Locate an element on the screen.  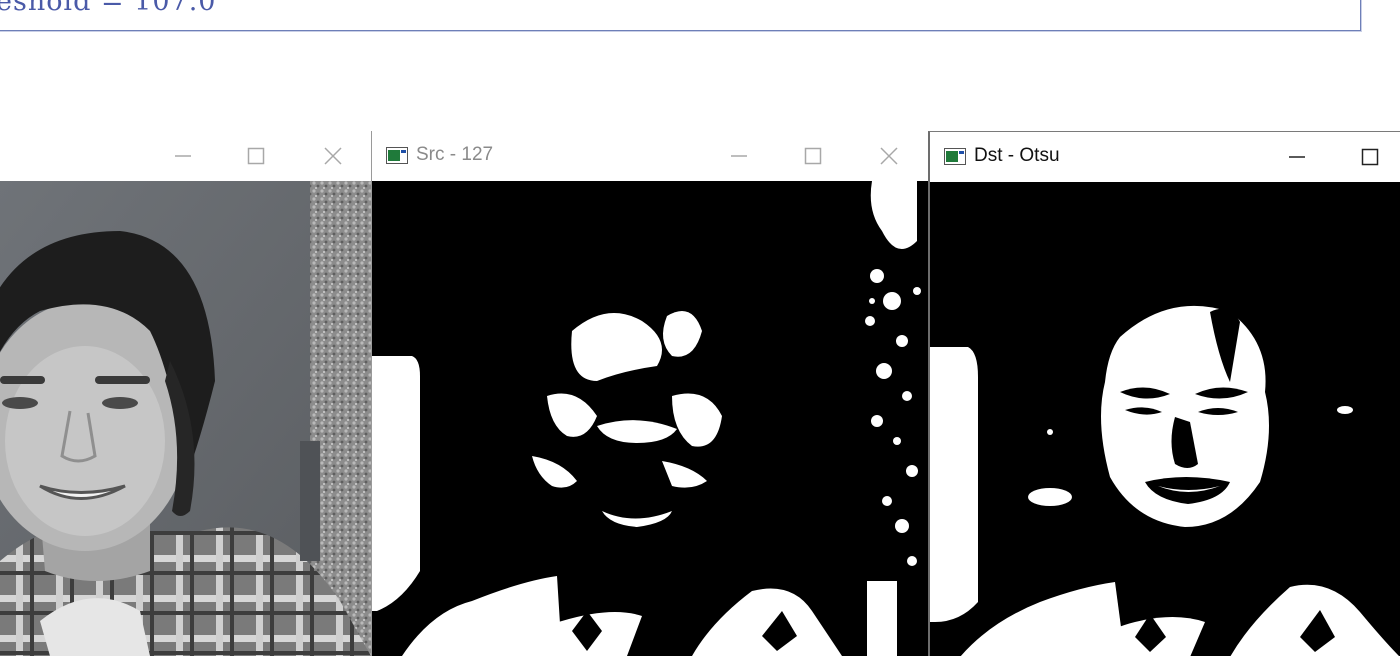
titlebar: Src - 127 is located at coordinates (650, 156).